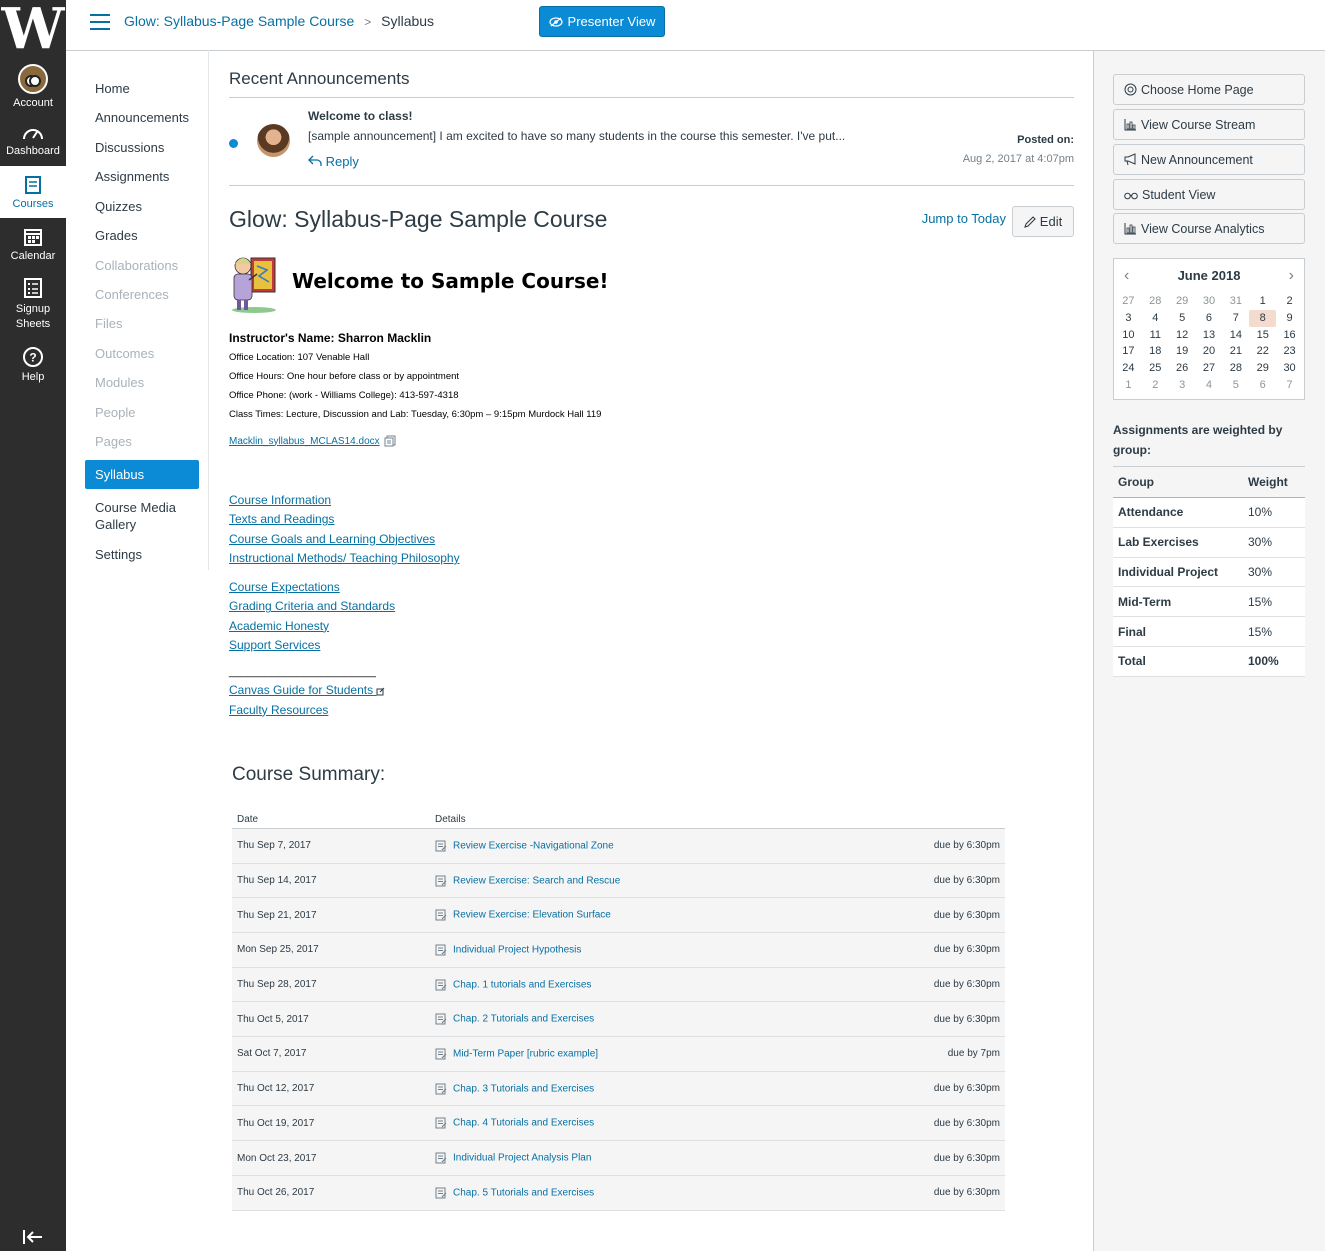 Image resolution: width=1325 pixels, height=1251 pixels. I want to click on calendar-day: 17, so click(1128, 351).